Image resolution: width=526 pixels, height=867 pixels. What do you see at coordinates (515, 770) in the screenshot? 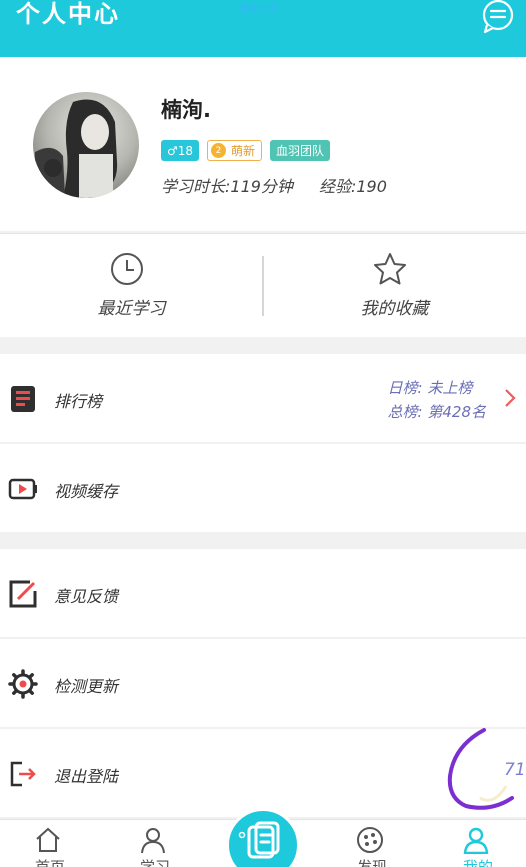
I see `annotation-number: 71` at bounding box center [515, 770].